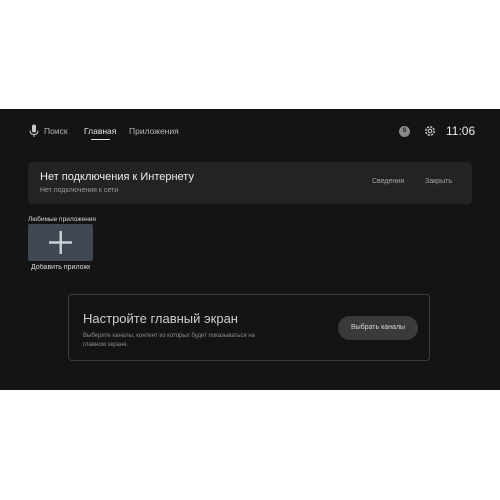  Describe the element at coordinates (117, 177) in the screenshot. I see `banner-title: Нет подключения к Интернету` at that location.